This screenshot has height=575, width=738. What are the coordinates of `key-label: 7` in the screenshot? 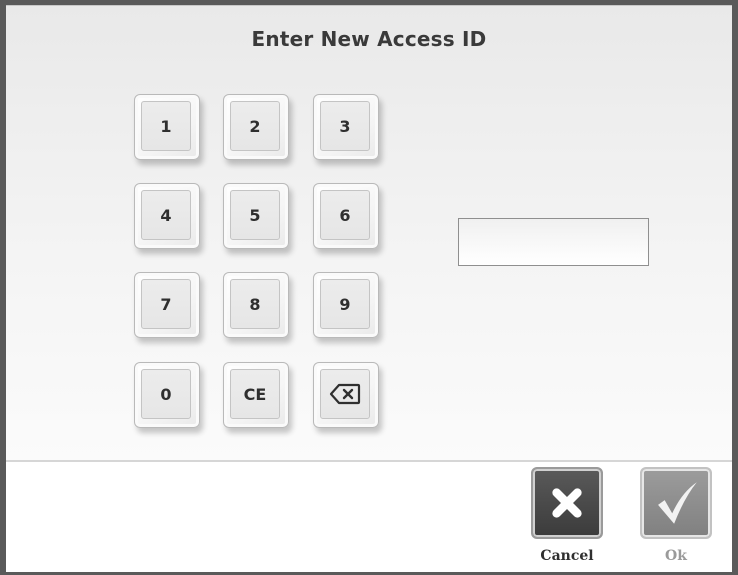 It's located at (166, 304).